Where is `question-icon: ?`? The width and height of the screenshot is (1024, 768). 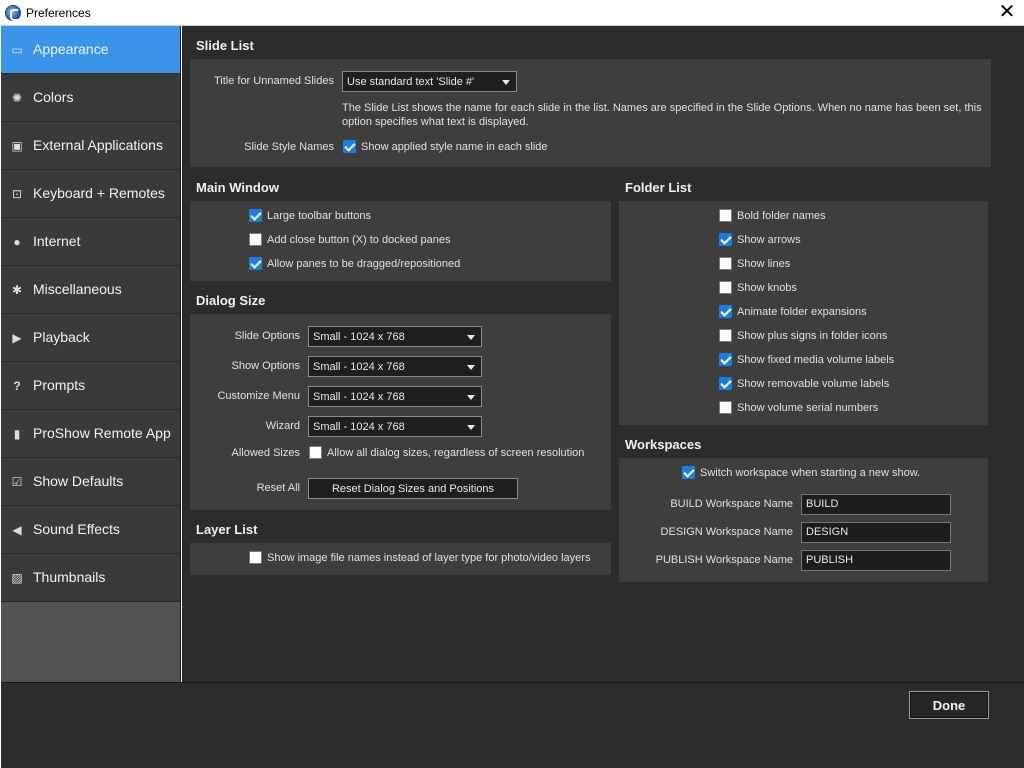 question-icon: ? is located at coordinates (17, 386).